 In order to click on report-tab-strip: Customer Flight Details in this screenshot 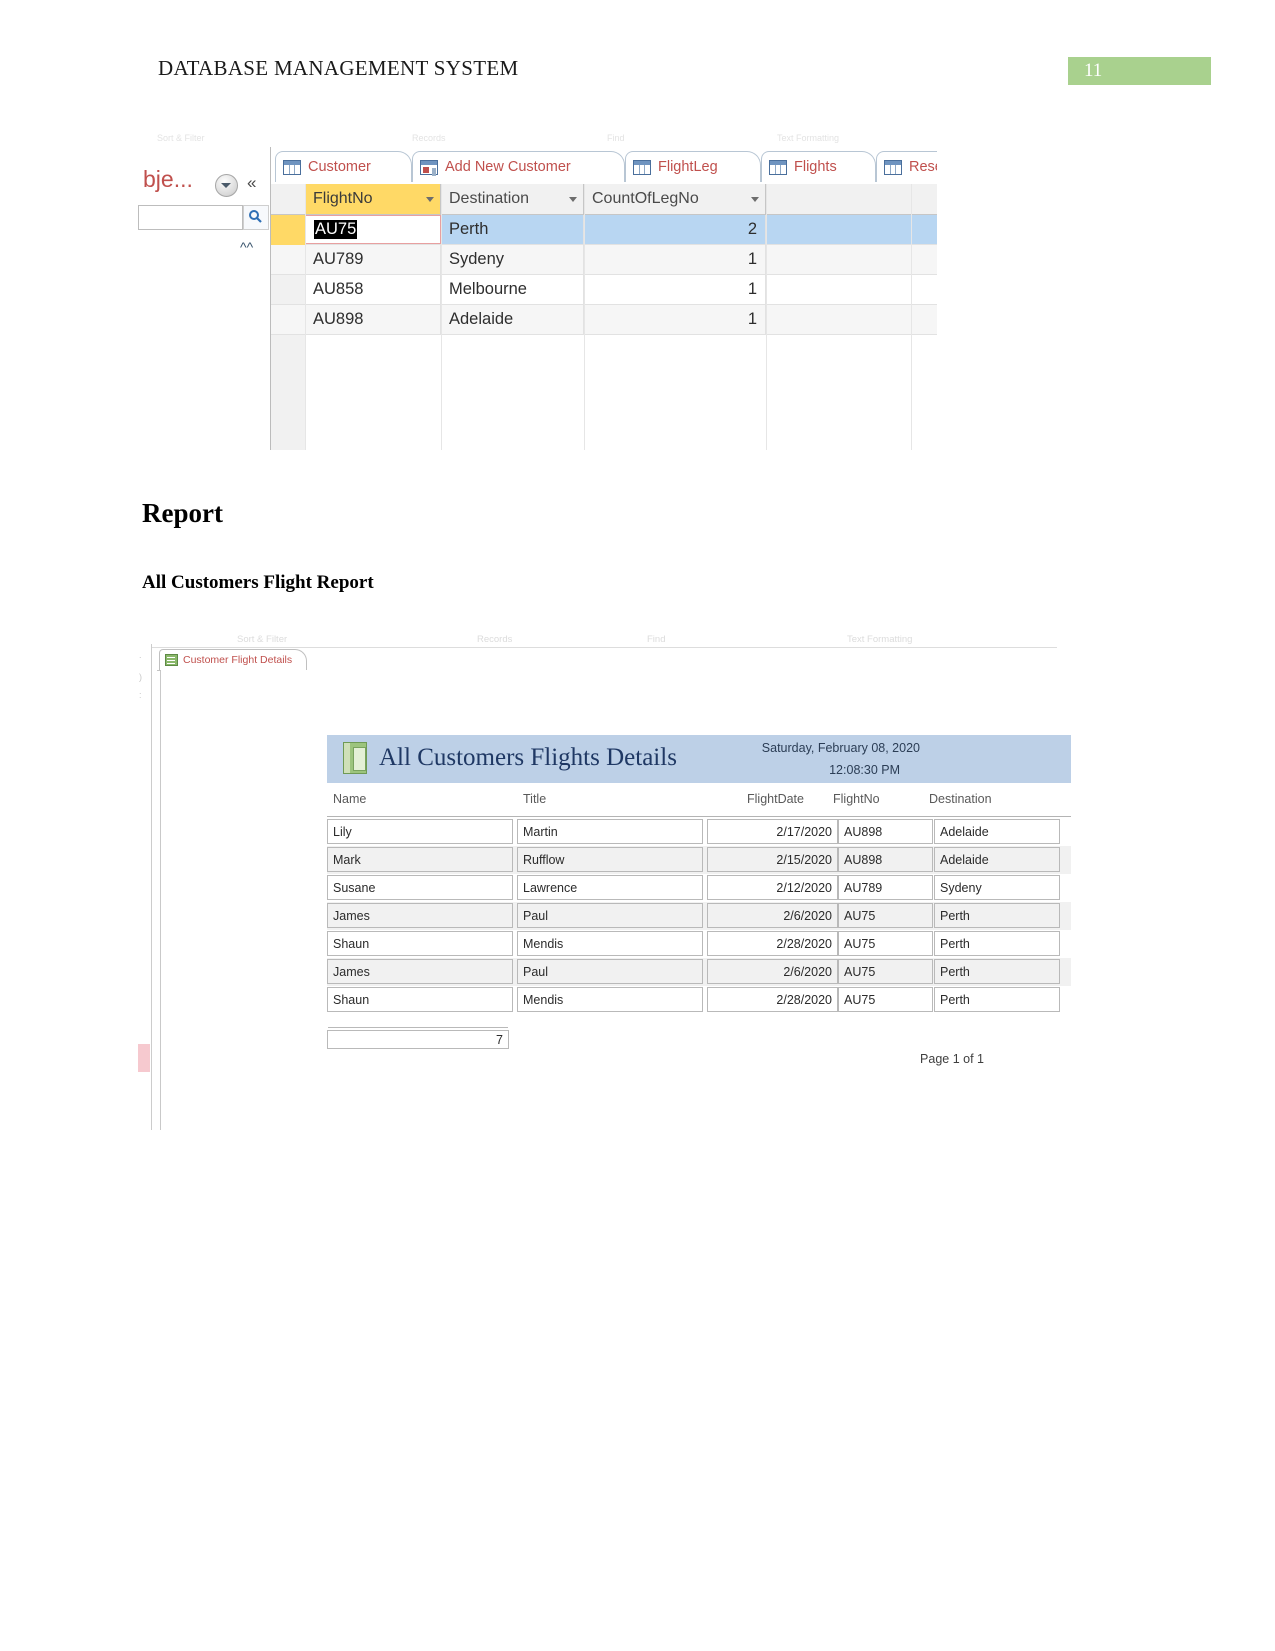, I will do `click(614, 659)`.